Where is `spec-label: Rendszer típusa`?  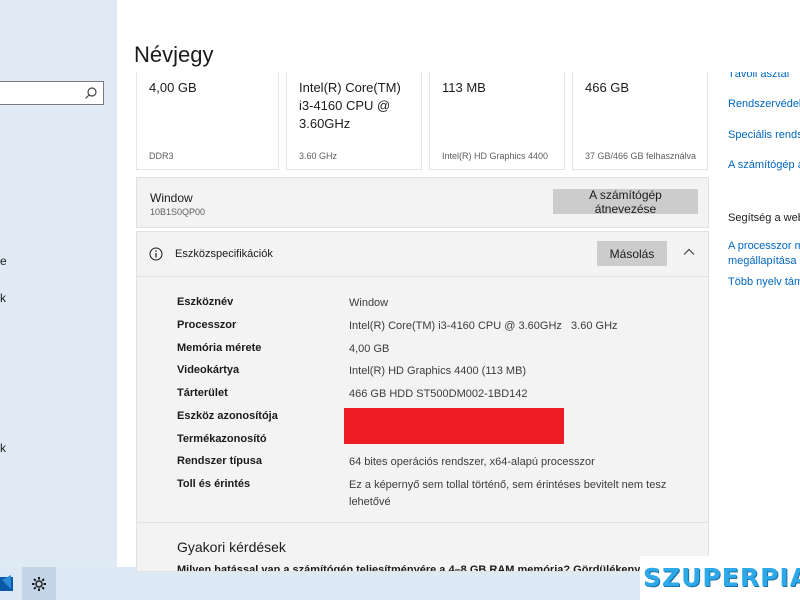
spec-label: Rendszer típusa is located at coordinates (219, 461).